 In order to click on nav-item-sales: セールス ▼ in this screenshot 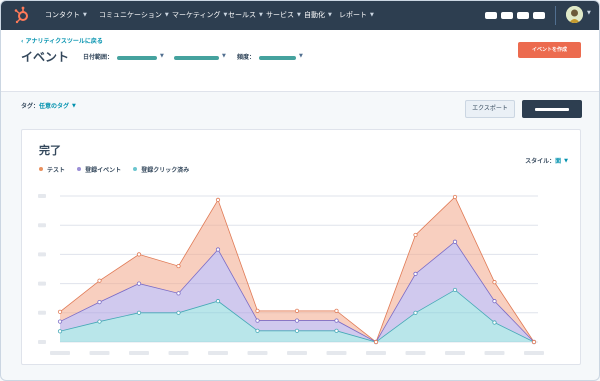, I will do `click(245, 15)`.